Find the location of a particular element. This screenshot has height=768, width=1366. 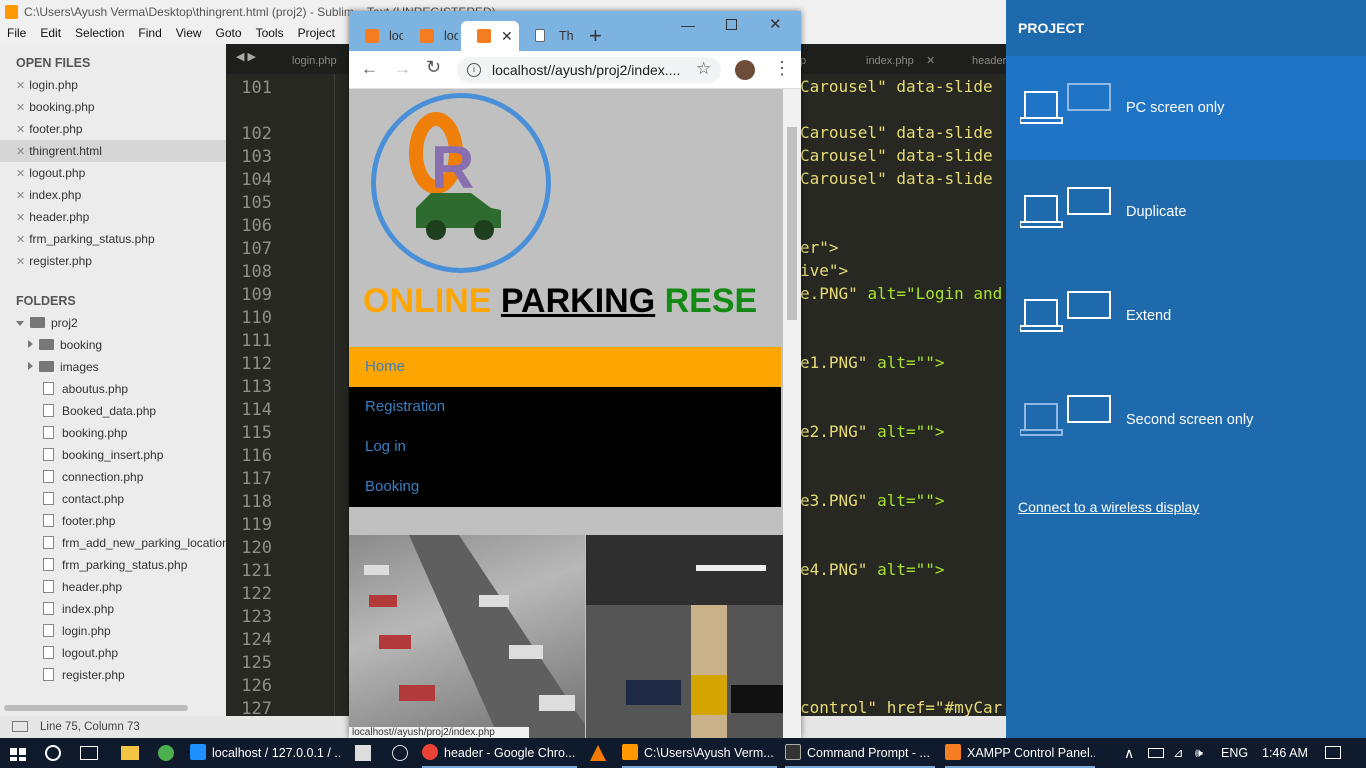

code-line: e4.PNG" alt=""> is located at coordinates (872, 569).